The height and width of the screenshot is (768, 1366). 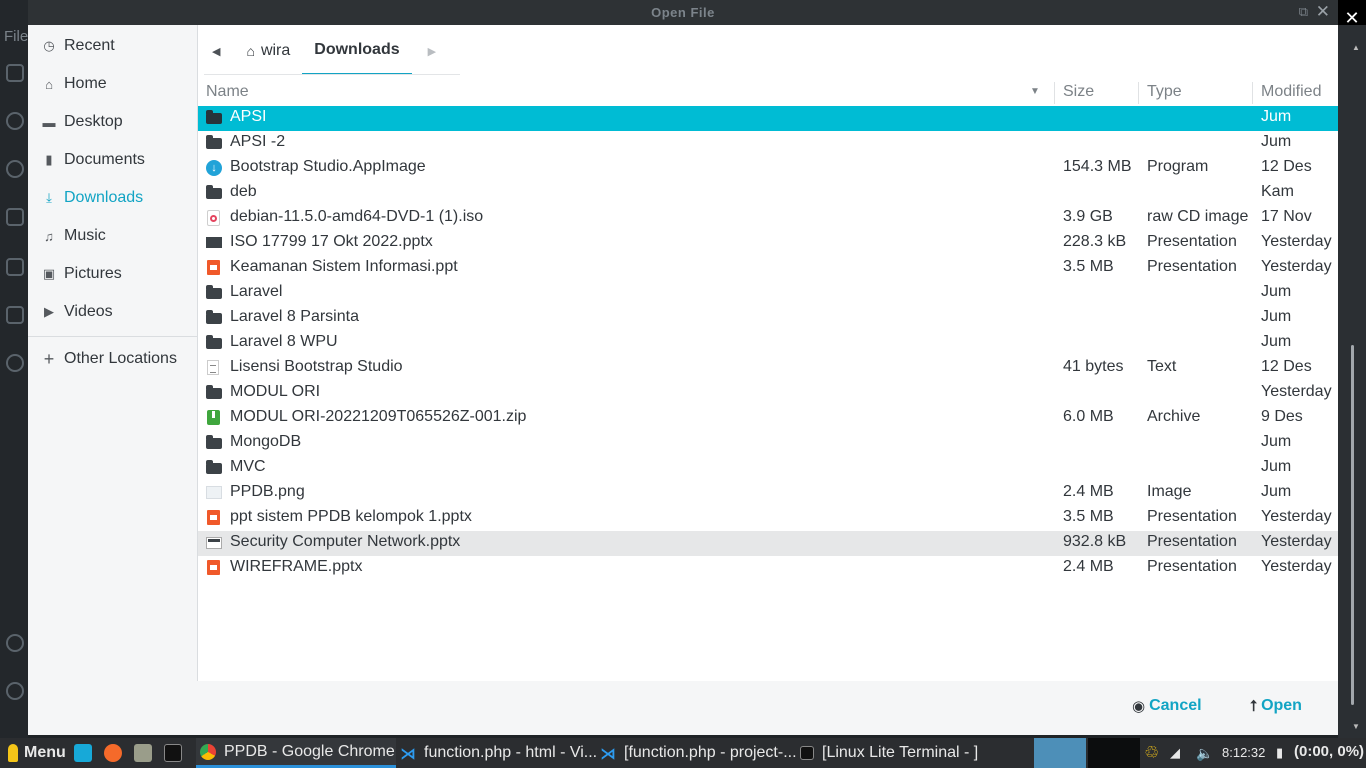 I want to click on sidebar-item-documents: ▮ Documents, so click(x=113, y=160).